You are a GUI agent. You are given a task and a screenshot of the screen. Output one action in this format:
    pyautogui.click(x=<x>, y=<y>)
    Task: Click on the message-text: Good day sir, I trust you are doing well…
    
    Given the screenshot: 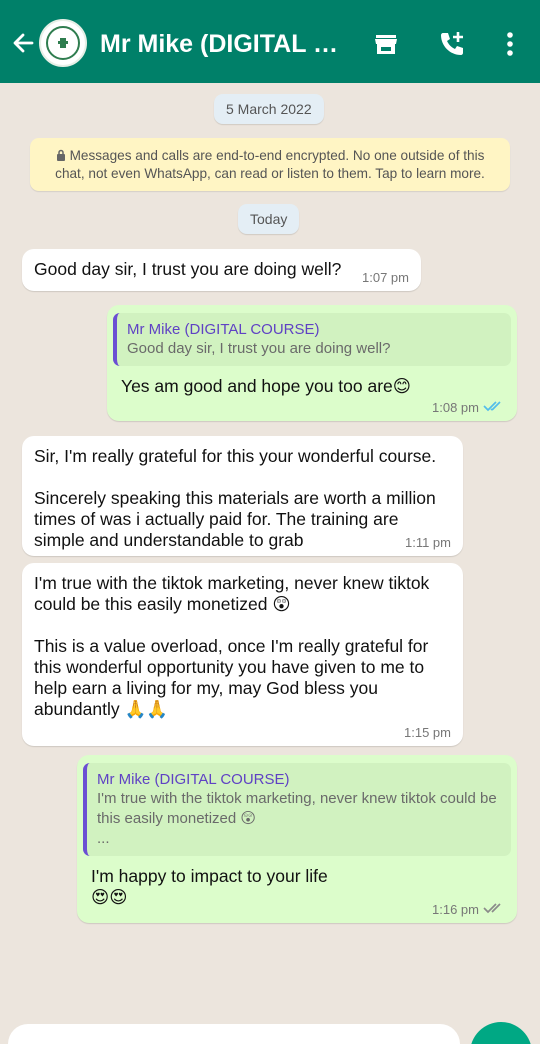 What is the action you would take?
    pyautogui.click(x=188, y=269)
    